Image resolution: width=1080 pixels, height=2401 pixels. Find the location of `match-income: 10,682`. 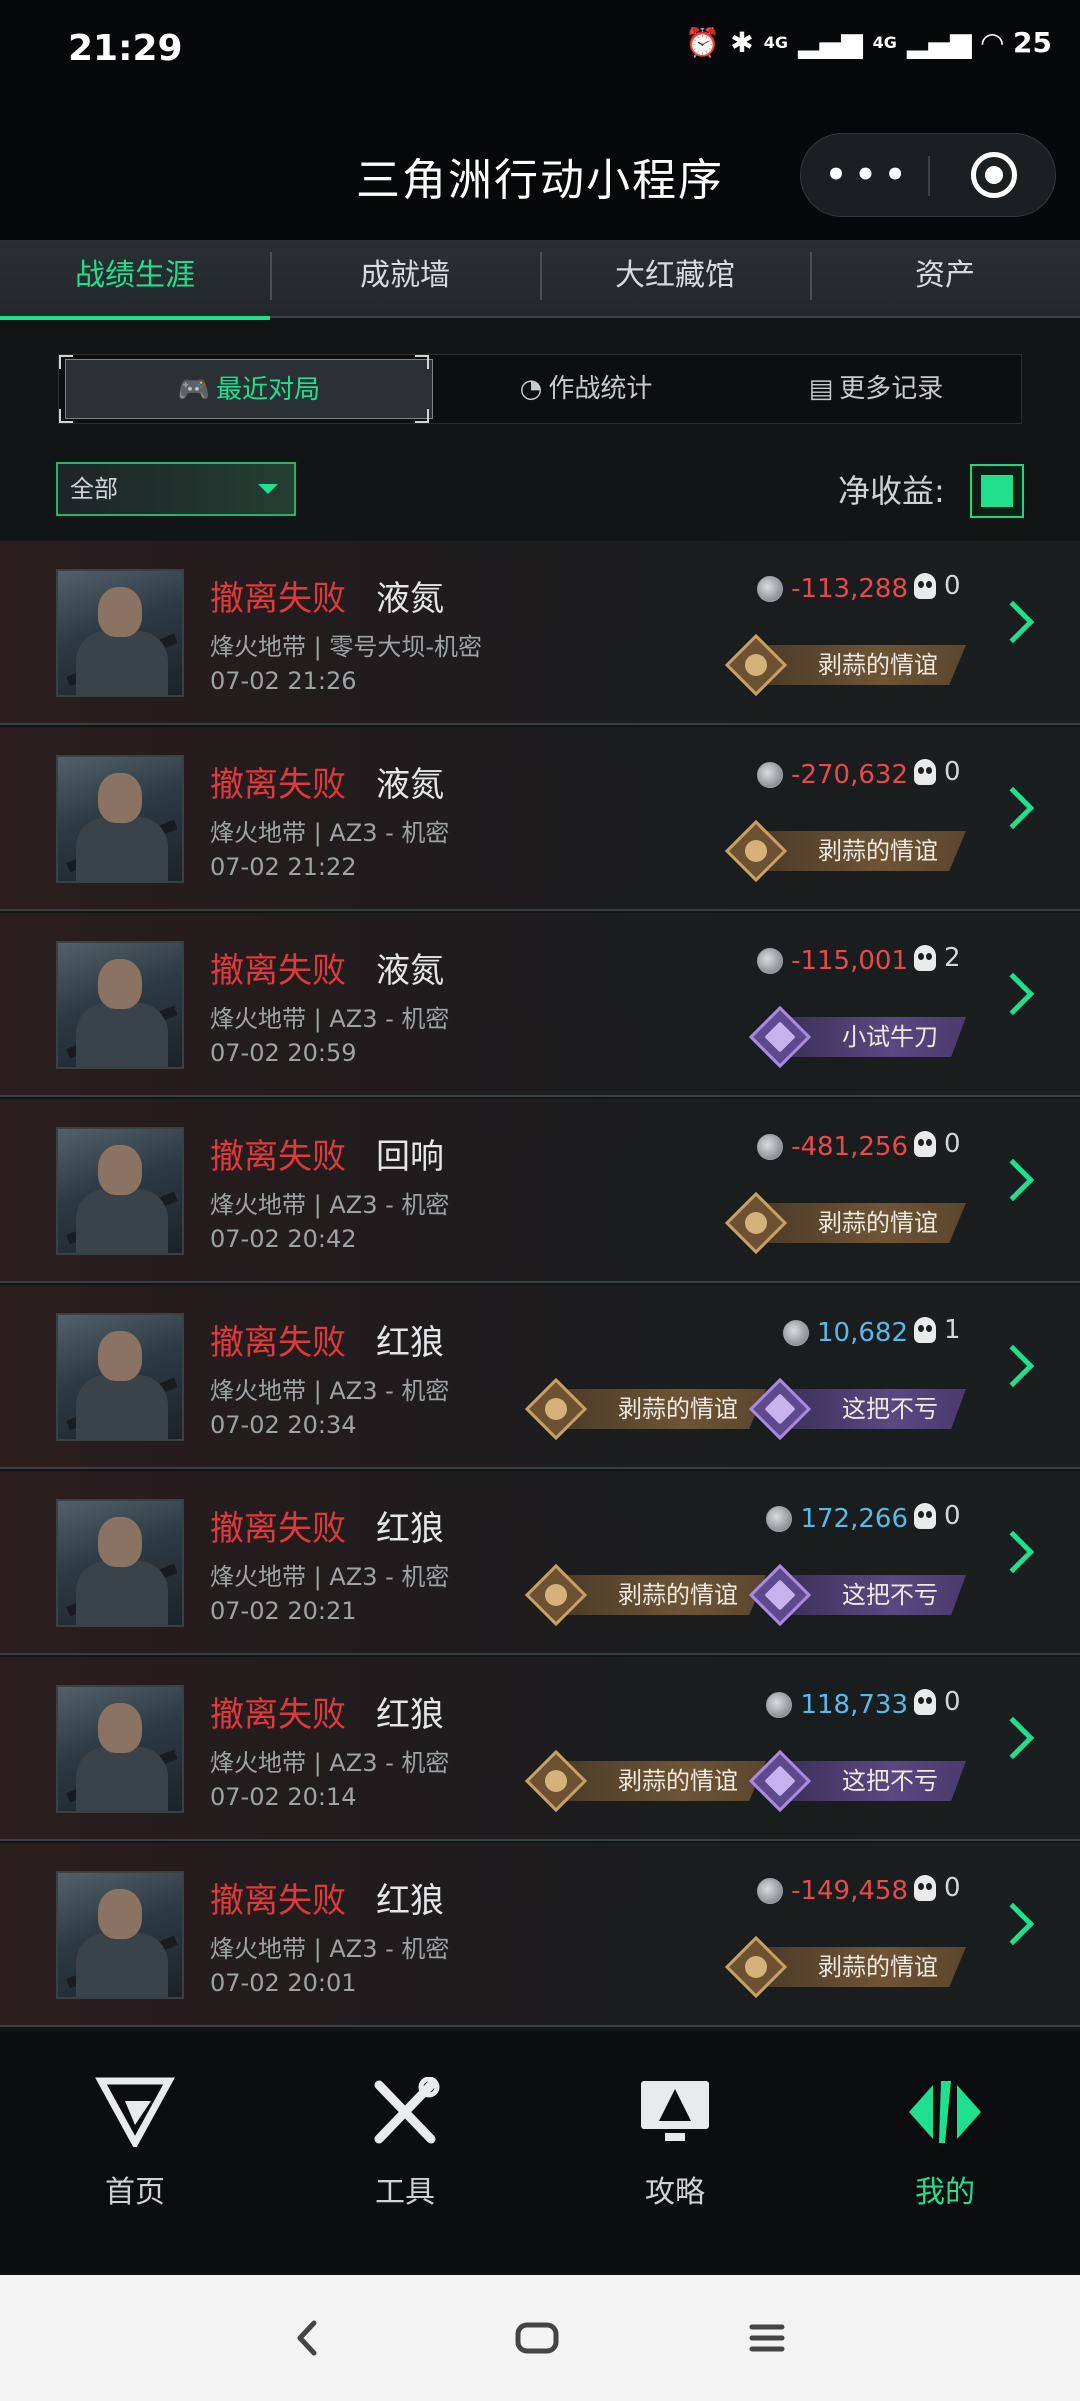

match-income: 10,682 is located at coordinates (845, 1333).